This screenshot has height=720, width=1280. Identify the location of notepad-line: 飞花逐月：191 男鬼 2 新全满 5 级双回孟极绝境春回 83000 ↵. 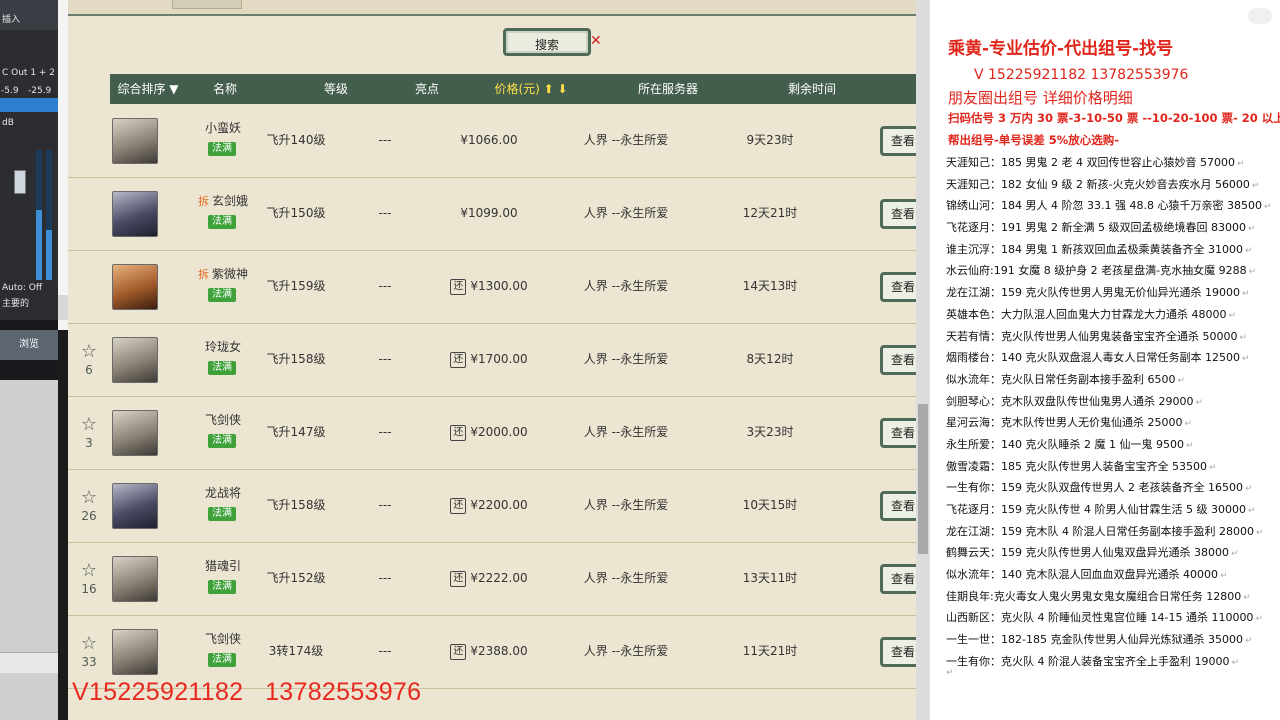
(1109, 228).